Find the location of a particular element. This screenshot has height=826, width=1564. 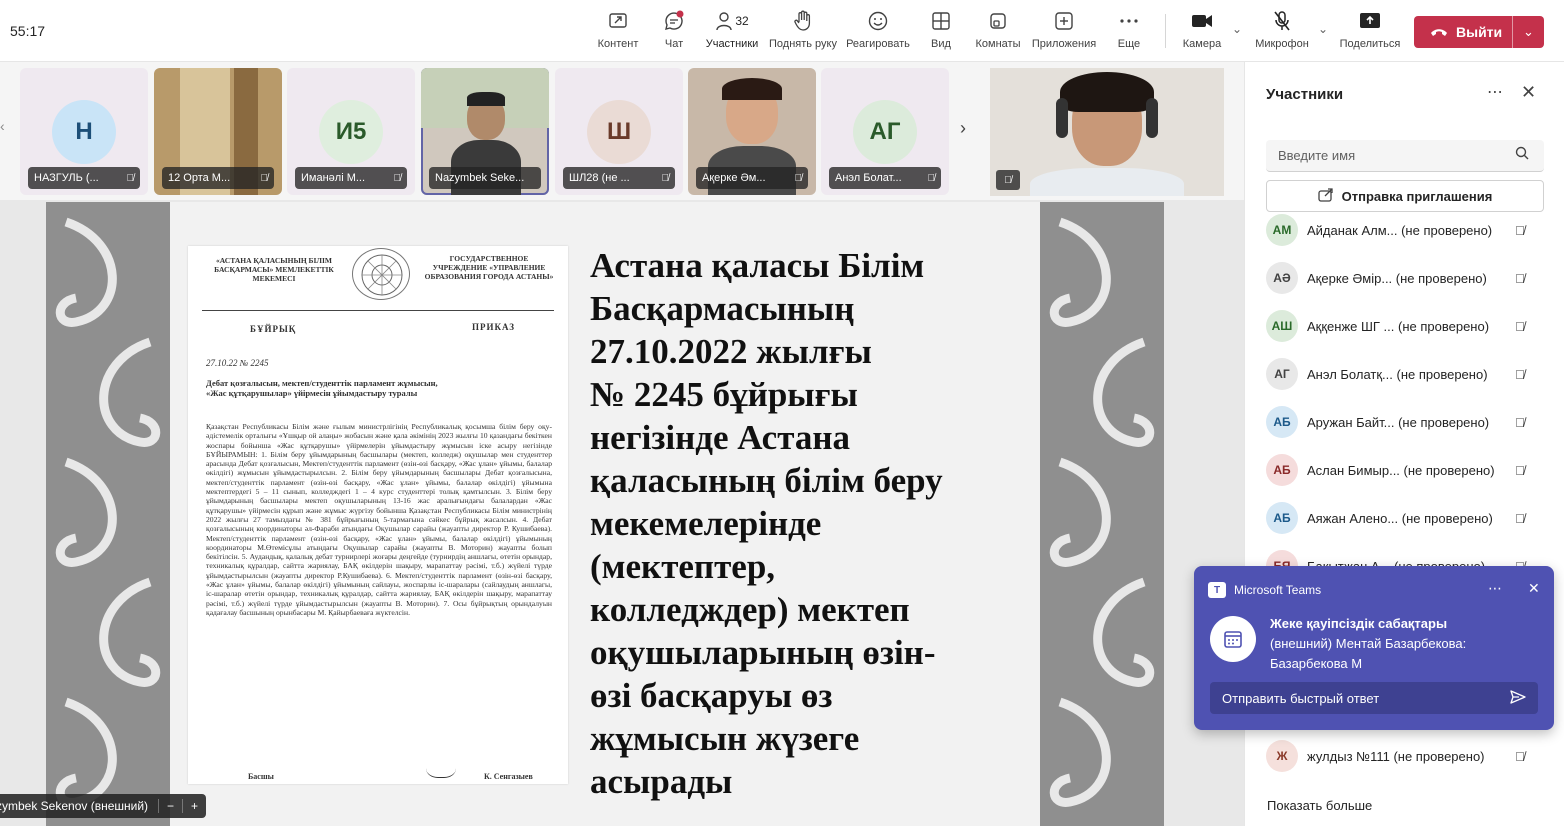

video-tile: АГ Анэл Болат... 🎙̸ is located at coordinates (885, 131).